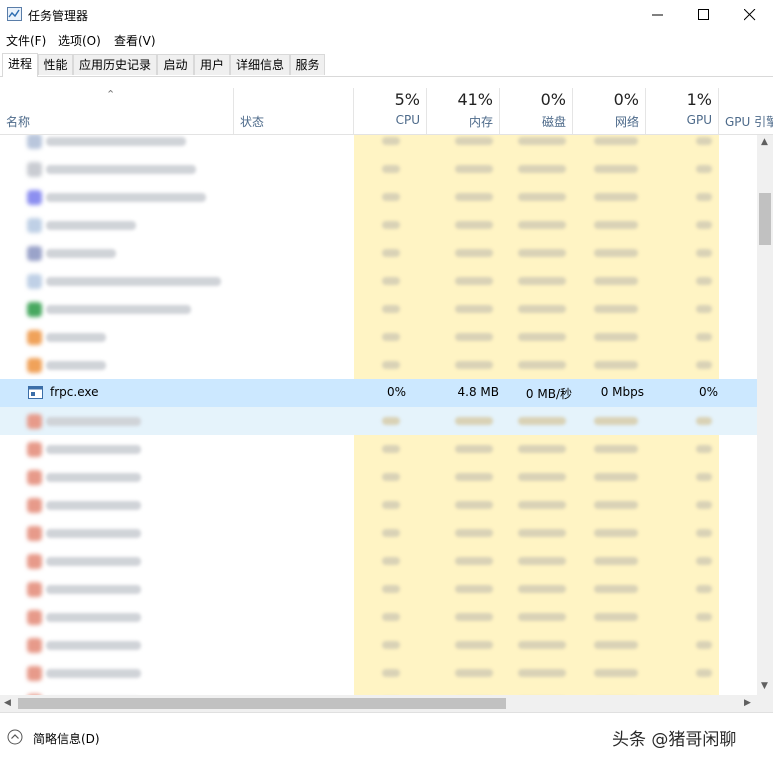 Image resolution: width=773 pixels, height=762 pixels. Describe the element at coordinates (704, 15) in the screenshot. I see `maximize-button` at that location.